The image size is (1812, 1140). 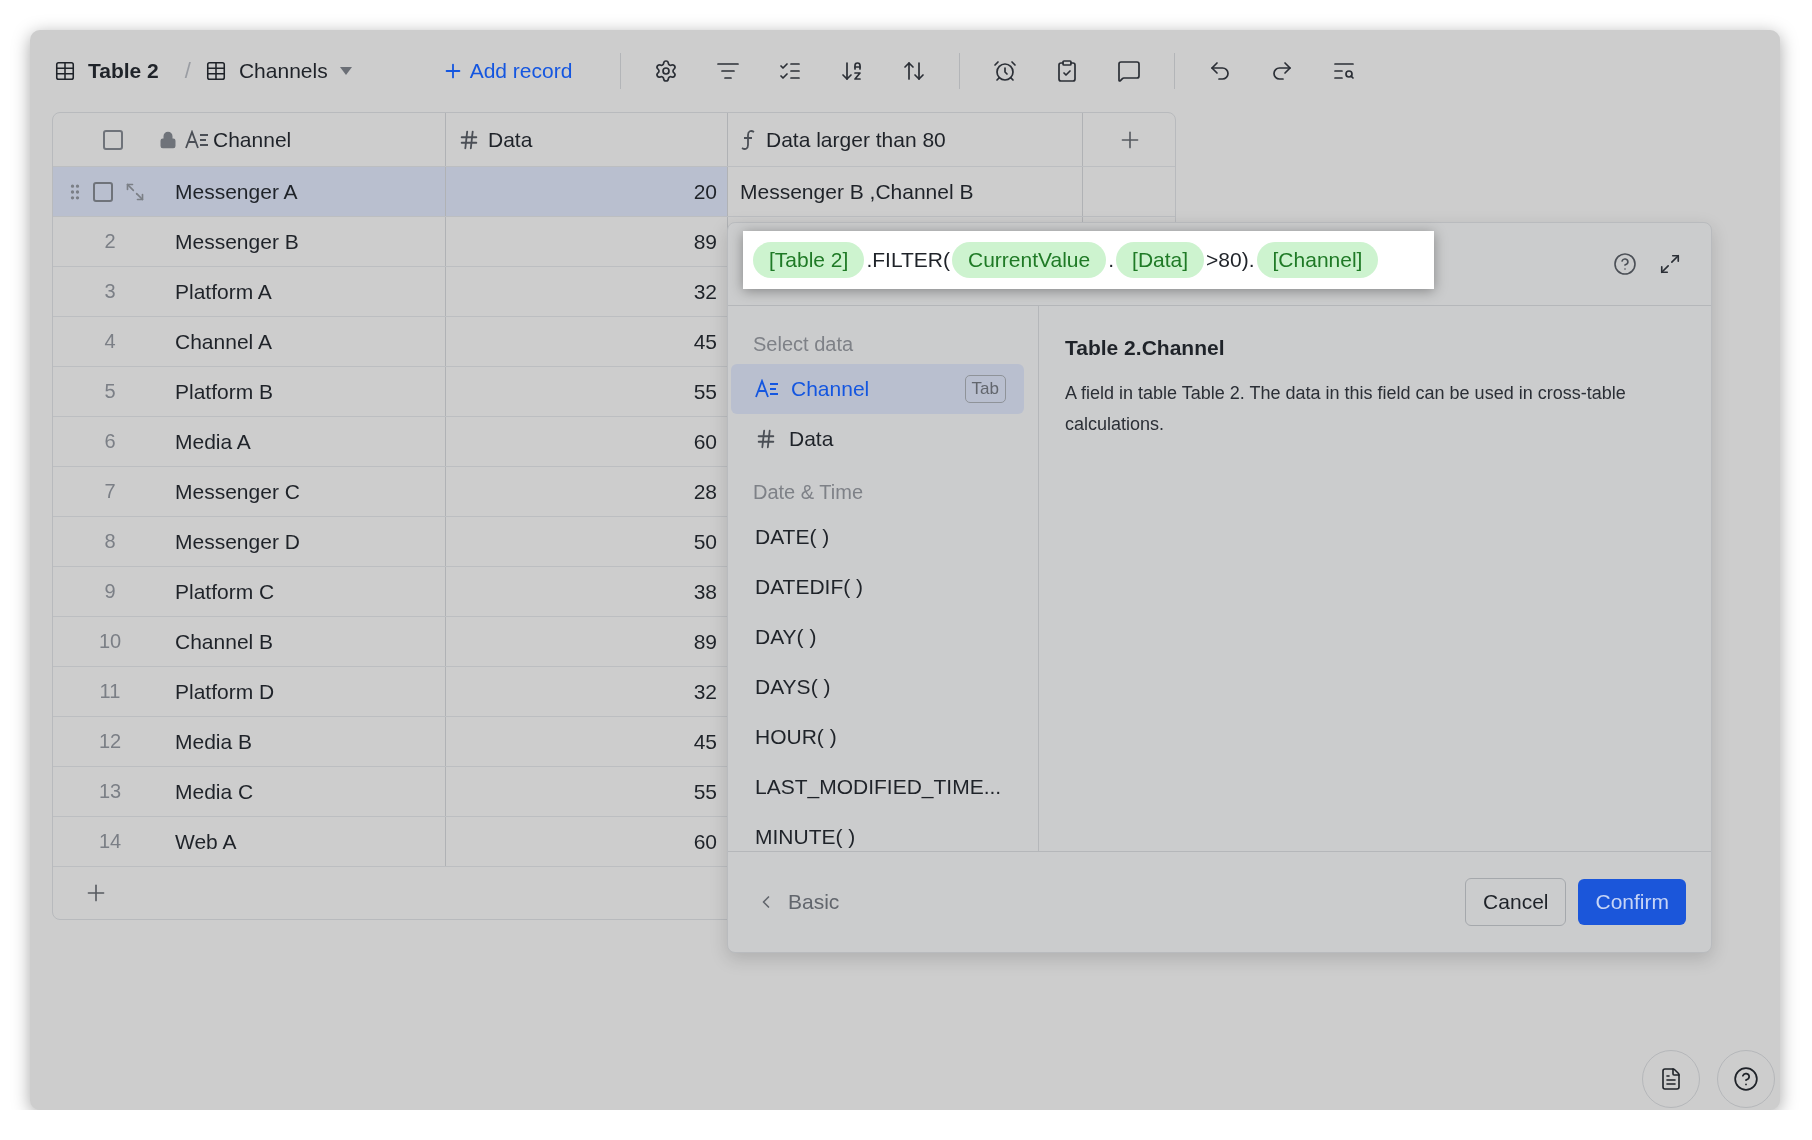 I want to click on row-number: 2, so click(x=110, y=241).